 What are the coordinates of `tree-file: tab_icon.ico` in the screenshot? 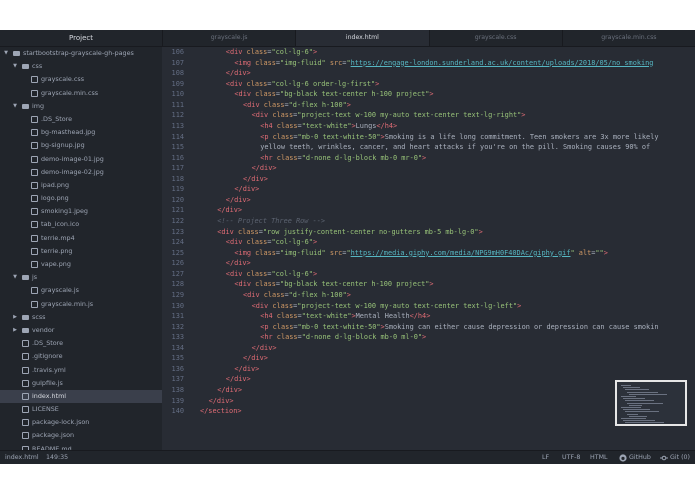 It's located at (81, 224).